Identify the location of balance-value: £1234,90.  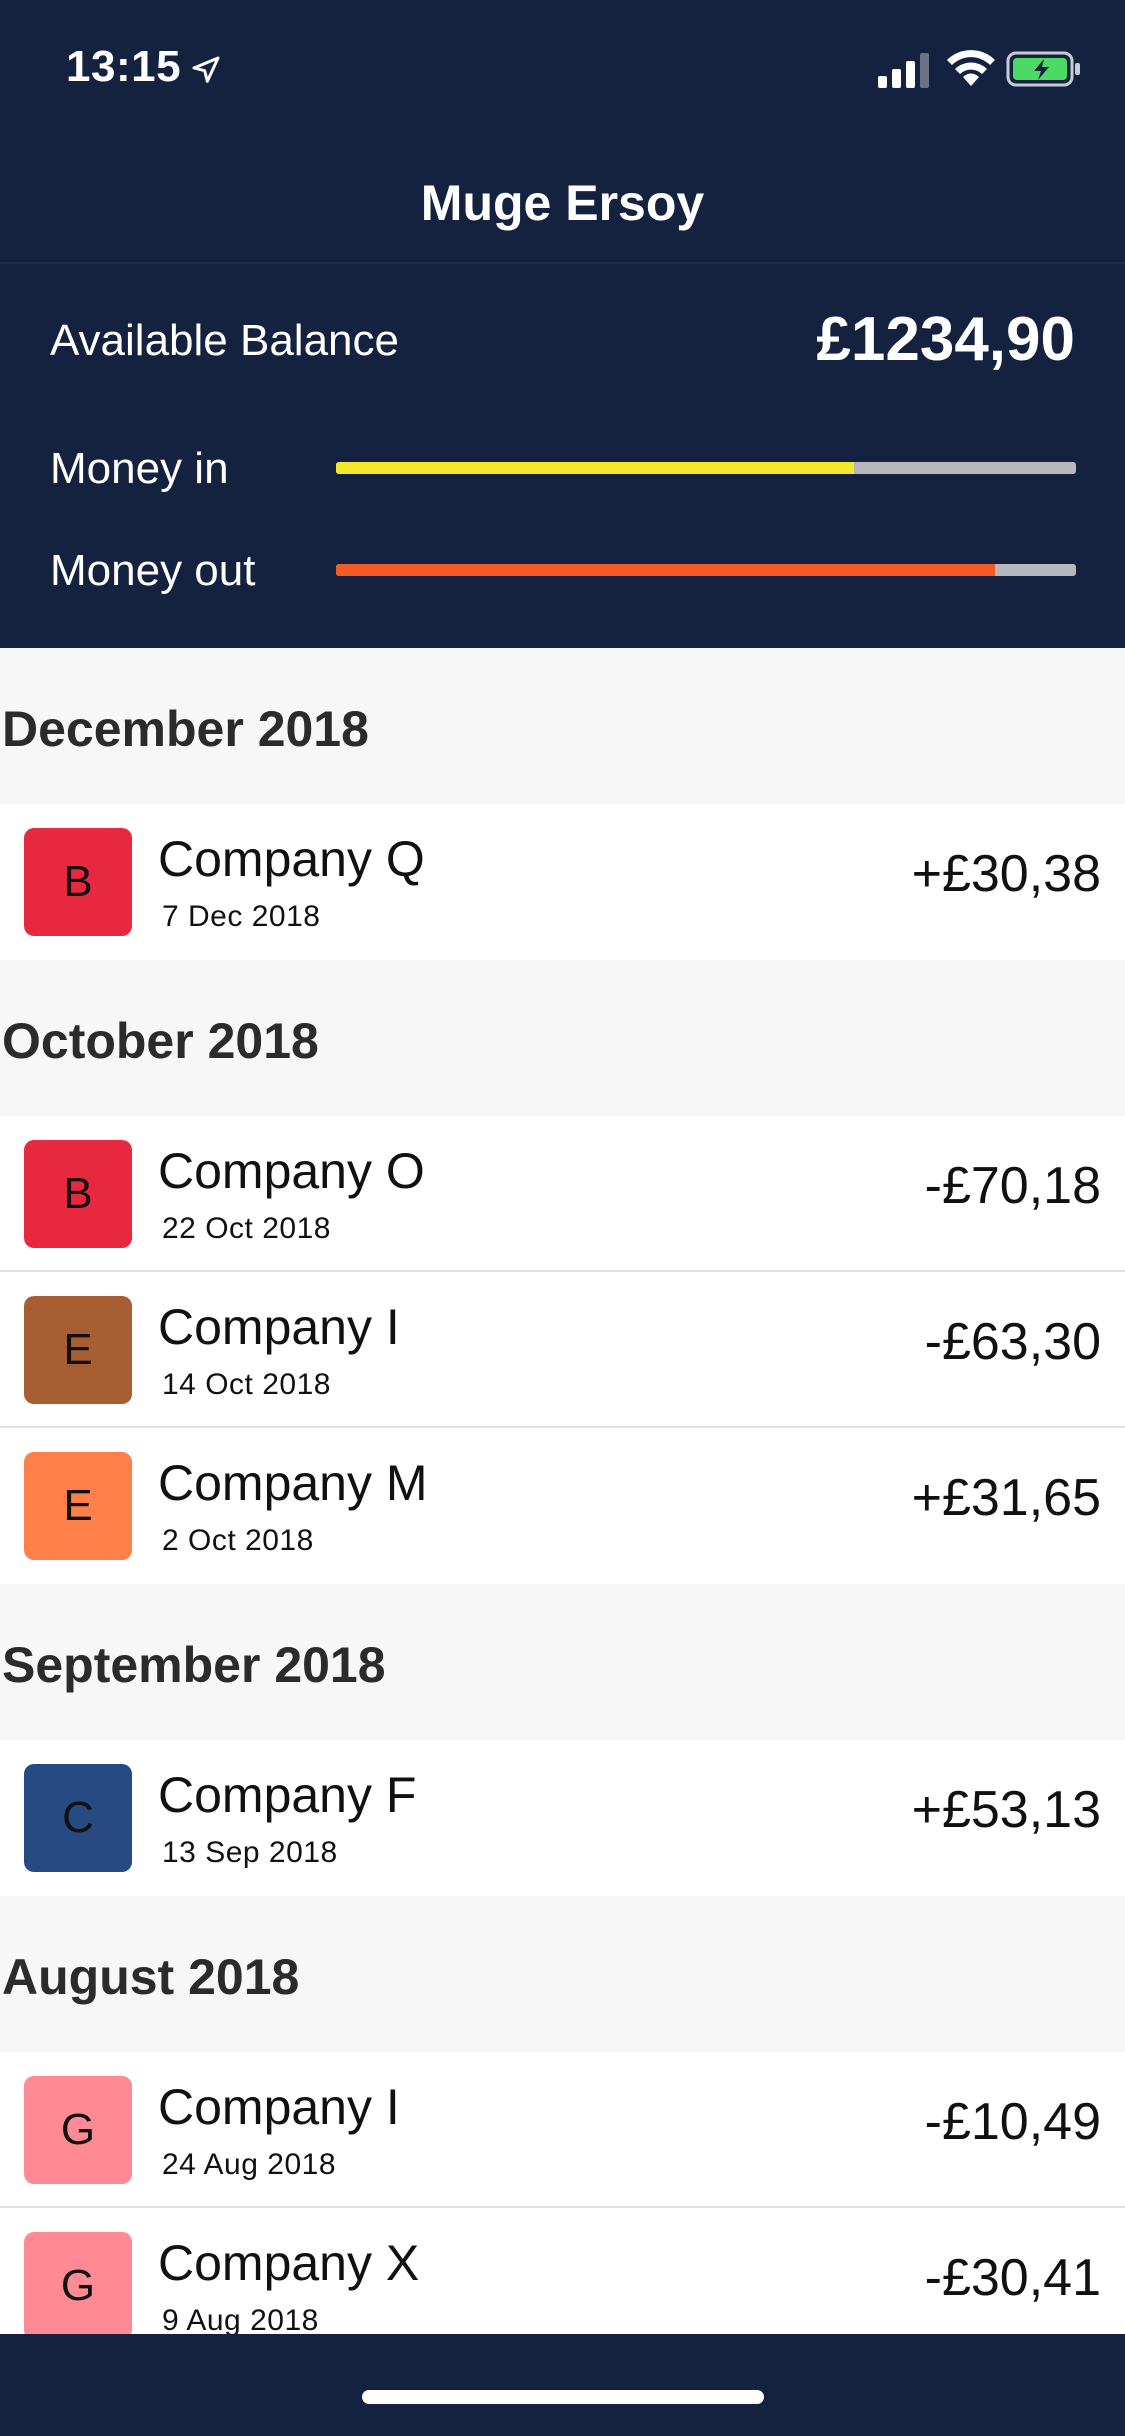
(945, 339).